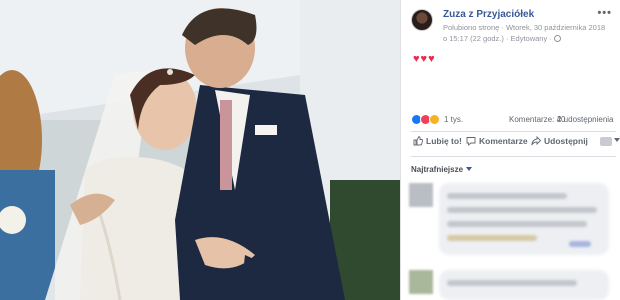 The height and width of the screenshot is (300, 620). Describe the element at coordinates (503, 141) in the screenshot. I see `comment-label: Komentarze` at that location.